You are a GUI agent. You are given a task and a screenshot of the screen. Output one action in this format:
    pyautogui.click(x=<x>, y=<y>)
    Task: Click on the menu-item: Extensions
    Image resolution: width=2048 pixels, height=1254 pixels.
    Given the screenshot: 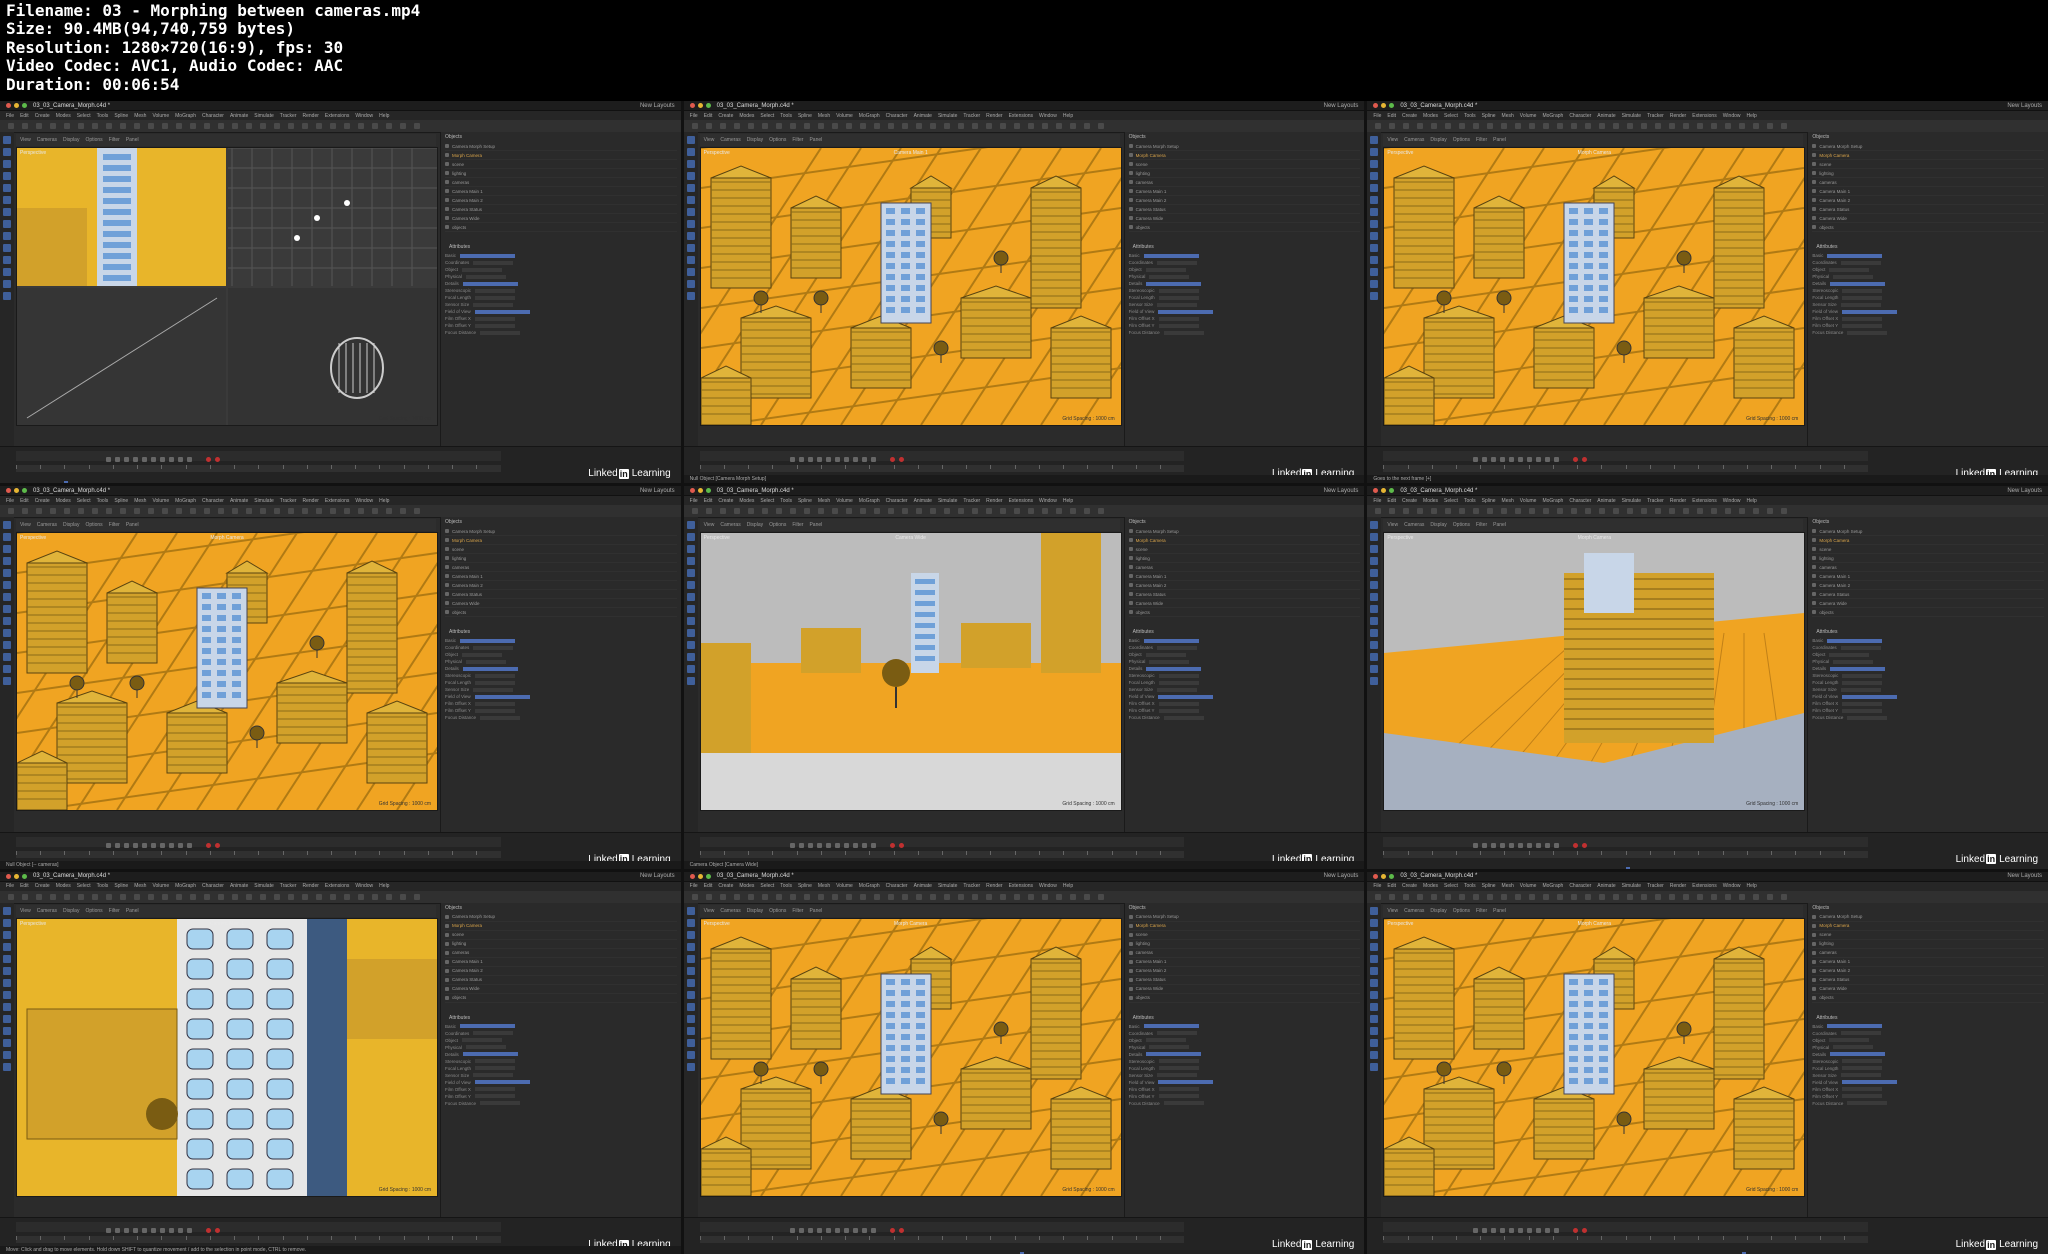 What is the action you would take?
    pyautogui.click(x=337, y=886)
    